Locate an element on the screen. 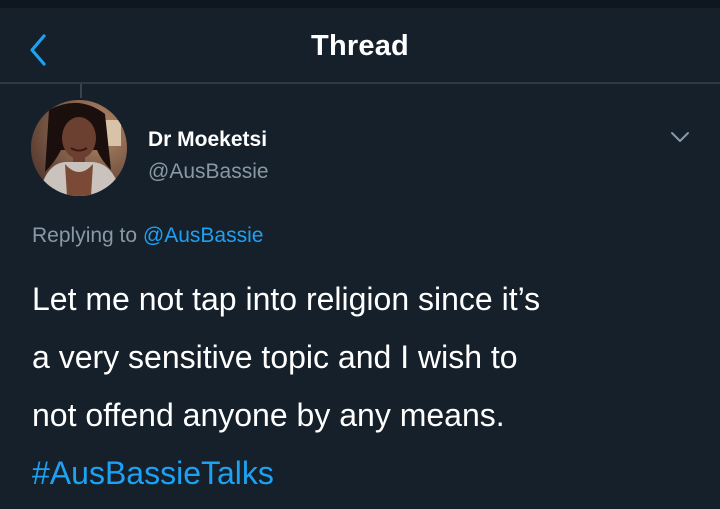 The height and width of the screenshot is (509, 720). tweet-text-line: Let me not tap into religion since it’s is located at coordinates (286, 299).